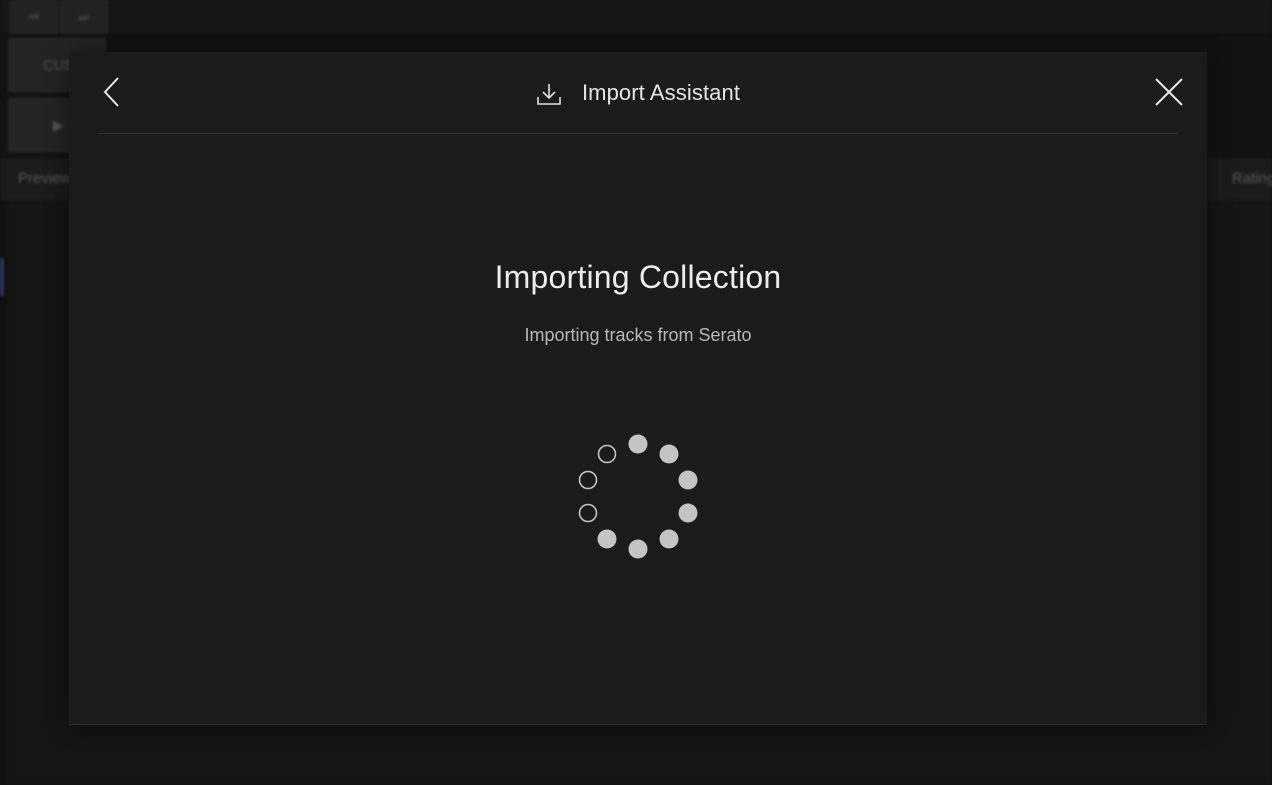 The height and width of the screenshot is (785, 1272). I want to click on chevron-left-icon, so click(112, 94).